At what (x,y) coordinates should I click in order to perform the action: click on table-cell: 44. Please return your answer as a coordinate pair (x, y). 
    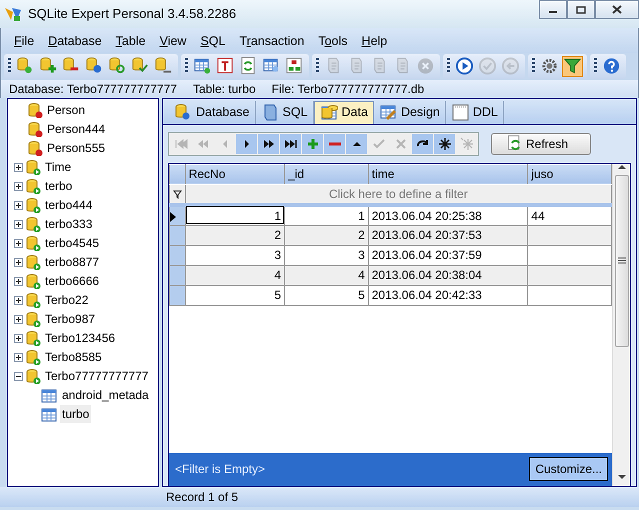
    Looking at the image, I should click on (570, 215).